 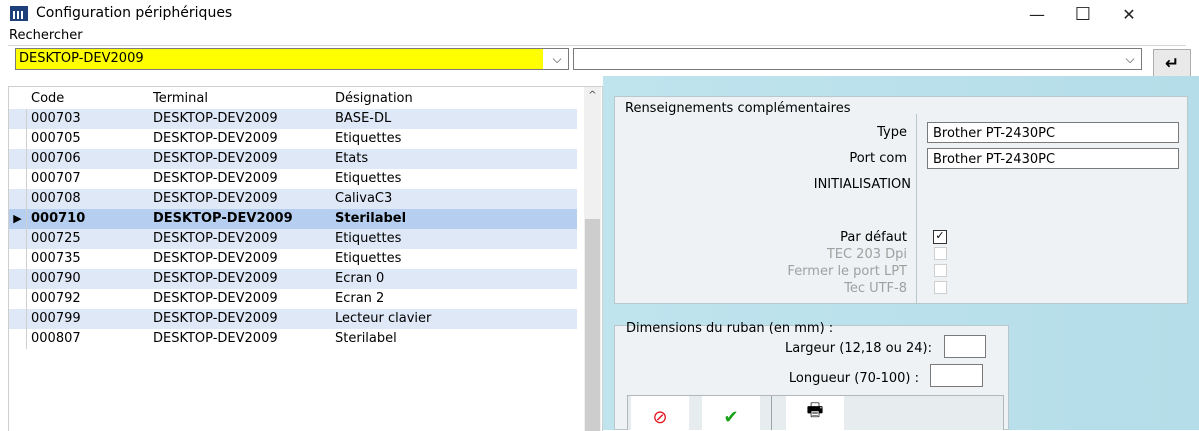 I want to click on enter-icon: ↵, so click(x=1172, y=63).